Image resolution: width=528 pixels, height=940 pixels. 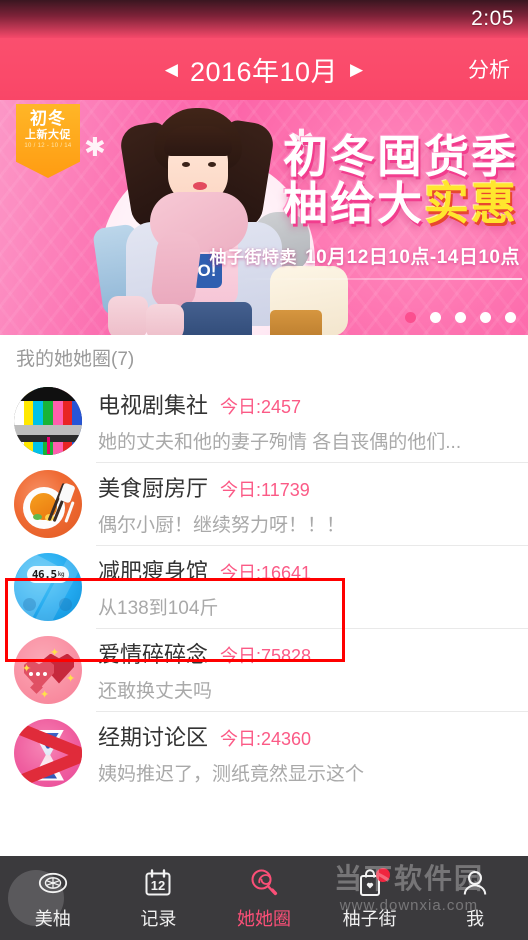 I want to click on list-item: 美食厨房厅 今日:11739 偶尔小厨！继续努力呀！！！, so click(x=264, y=503).